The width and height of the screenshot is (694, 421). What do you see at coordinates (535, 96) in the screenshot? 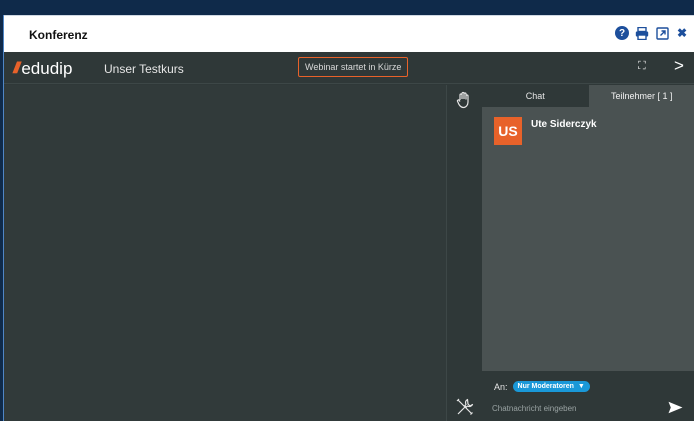
I see `tab-chat: Chat` at bounding box center [535, 96].